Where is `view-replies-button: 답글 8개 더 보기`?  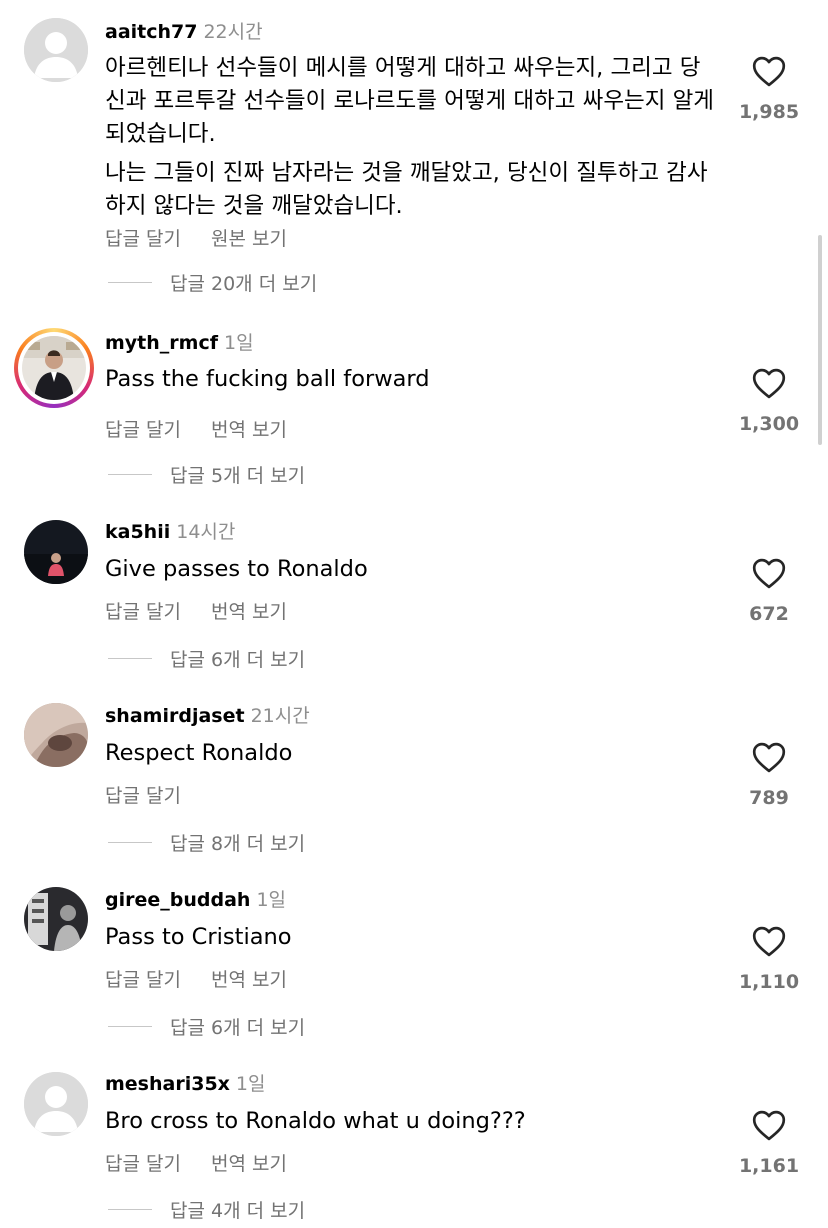
view-replies-button: 답글 8개 더 보기 is located at coordinates (206, 842).